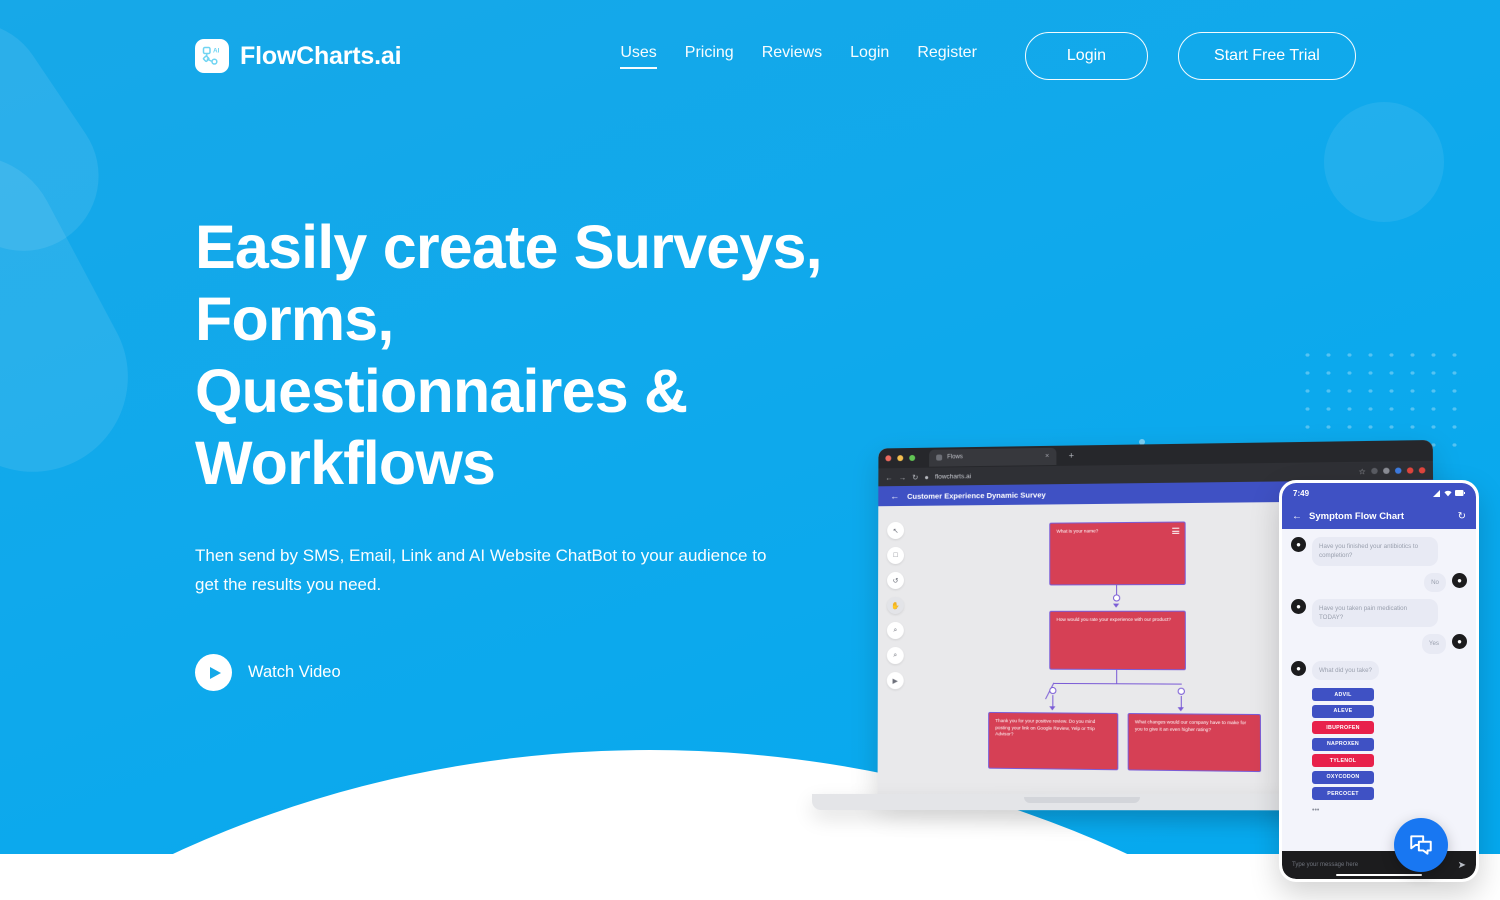  Describe the element at coordinates (1362, 470) in the screenshot. I see `bookmark-star-icon: ☆` at that location.